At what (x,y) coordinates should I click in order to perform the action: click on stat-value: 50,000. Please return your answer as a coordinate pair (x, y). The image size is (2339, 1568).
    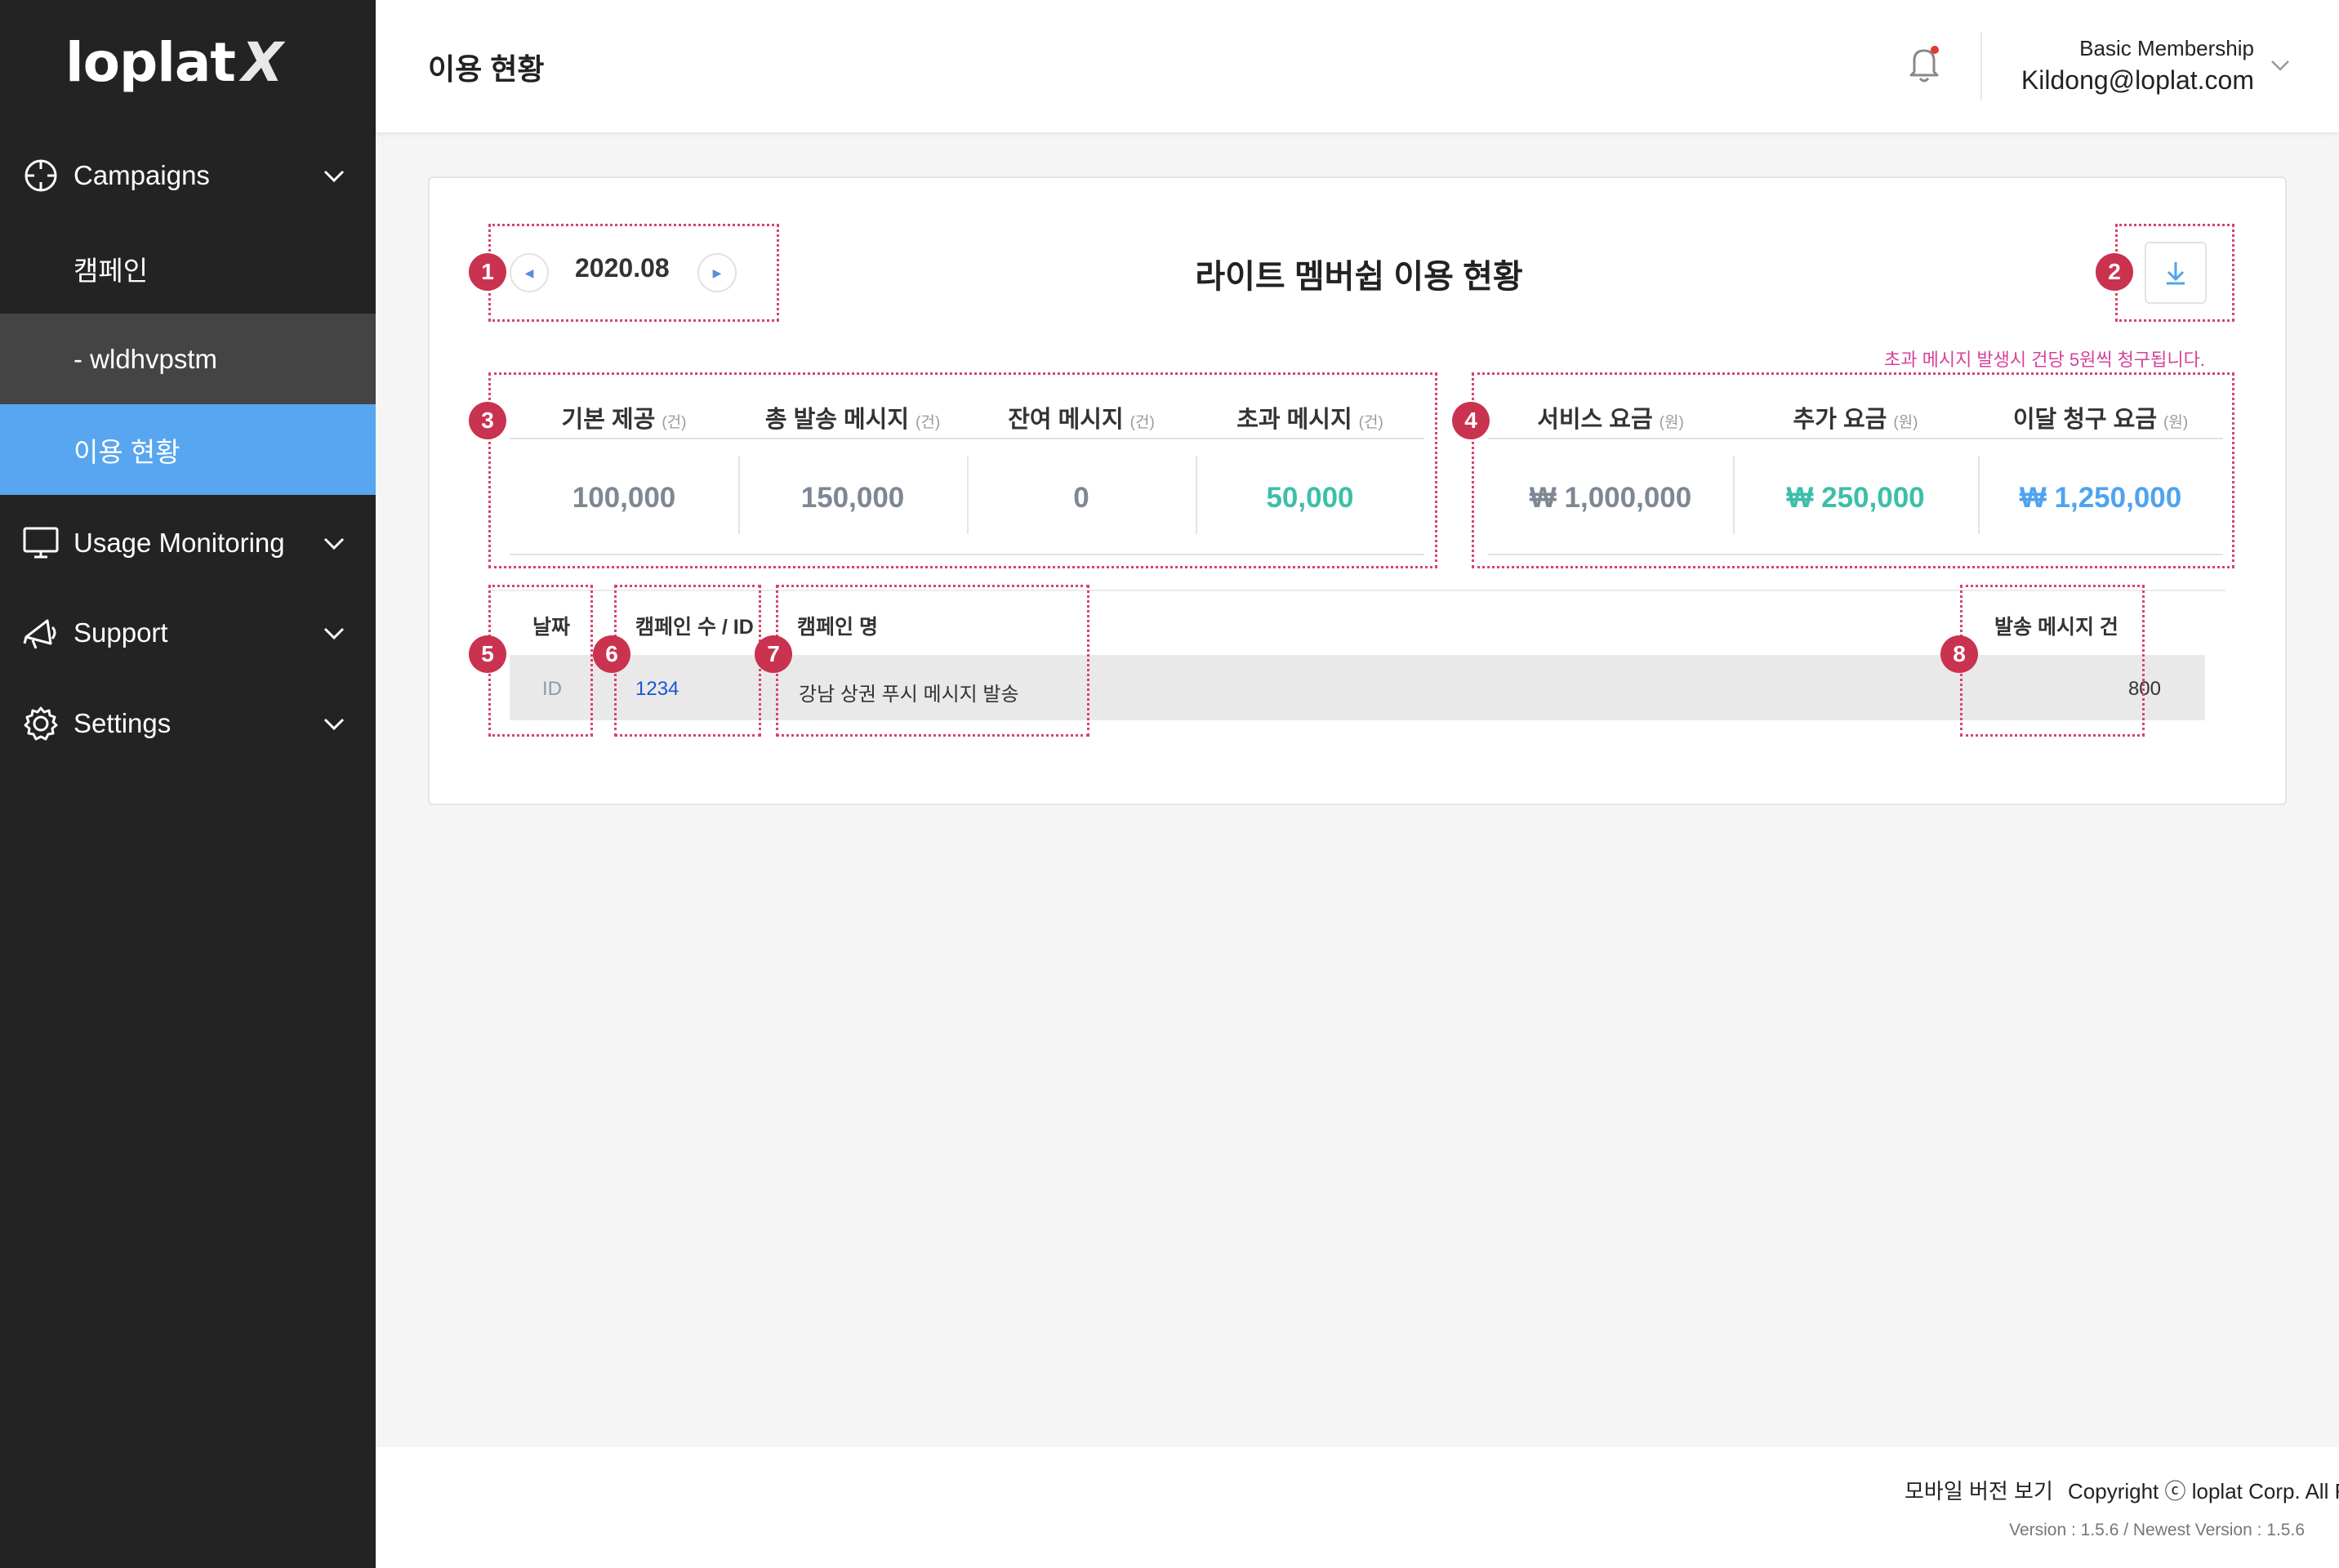
    Looking at the image, I should click on (1310, 498).